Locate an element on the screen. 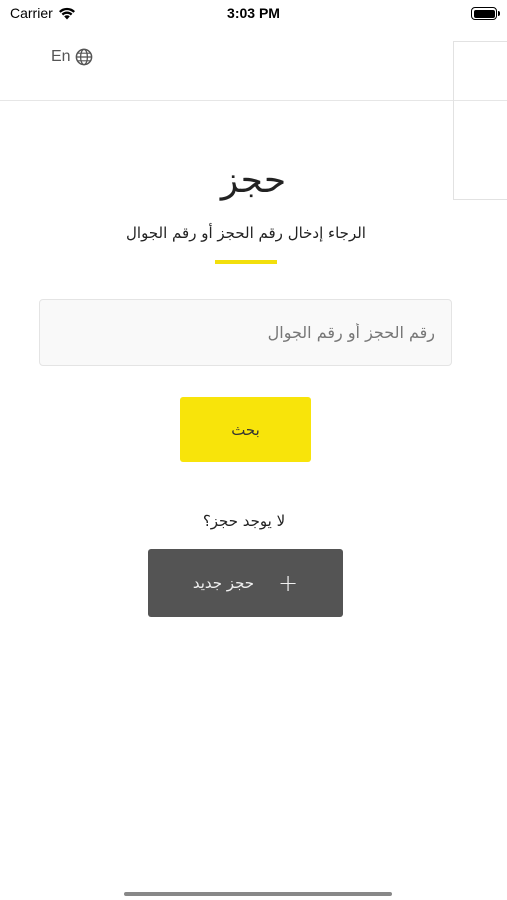 This screenshot has height=900, width=507. new-booking-button: حجز جديد + is located at coordinates (245, 583).